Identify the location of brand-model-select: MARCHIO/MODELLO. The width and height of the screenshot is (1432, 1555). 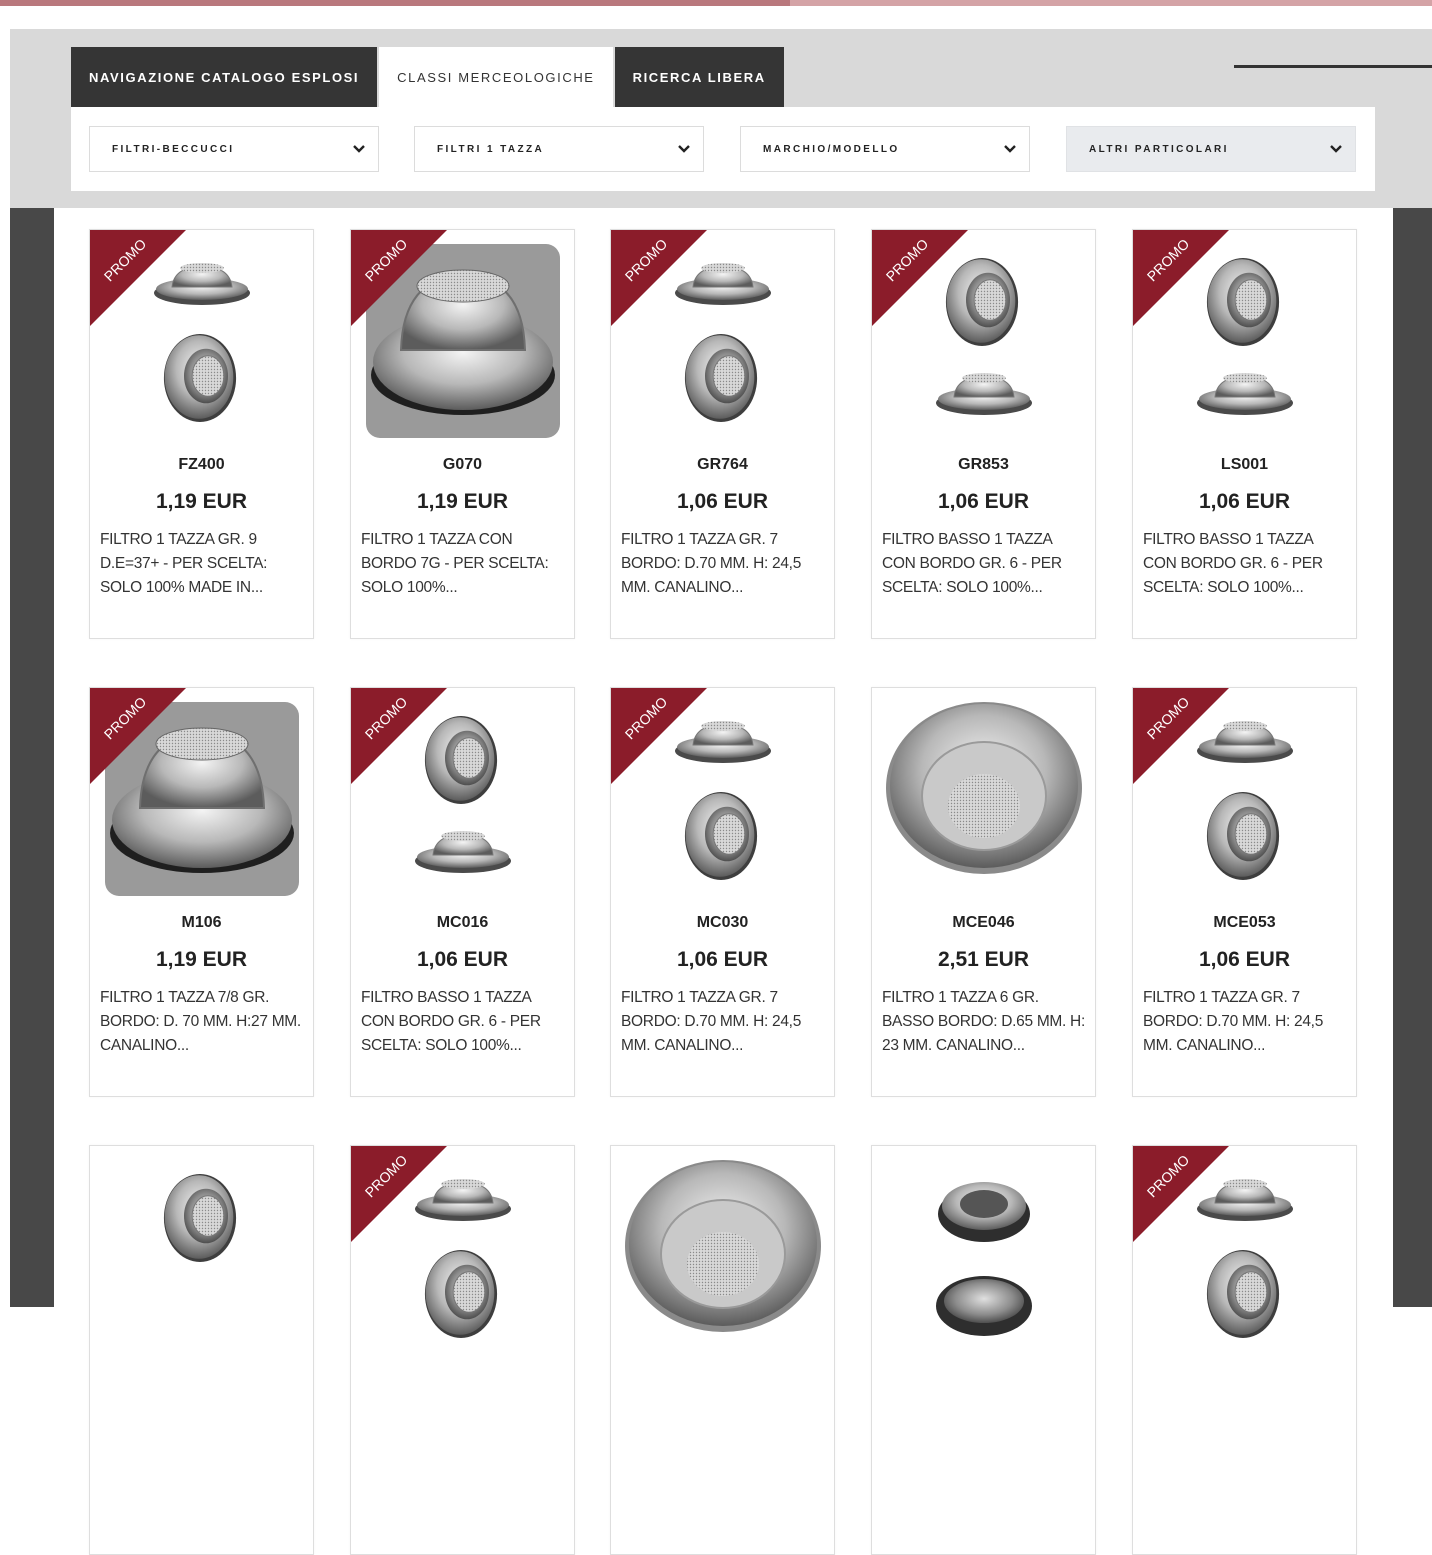
(885, 149).